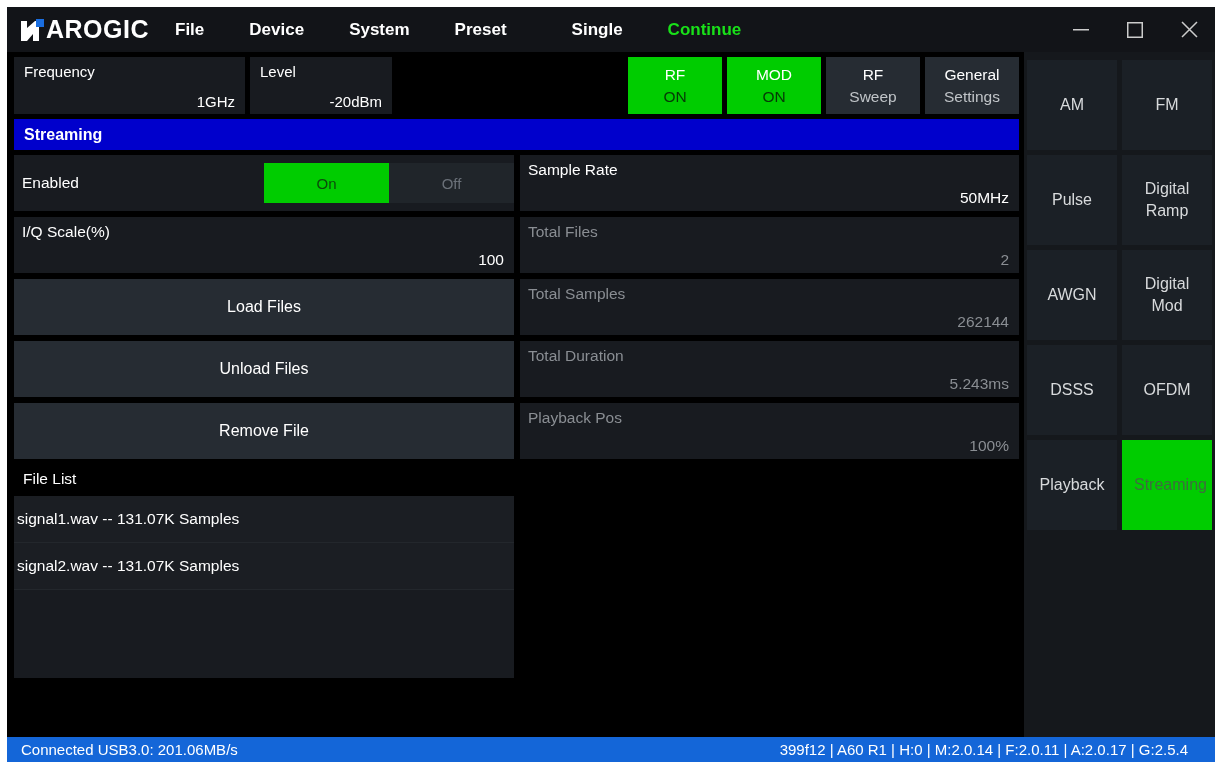 Image resolution: width=1215 pixels, height=762 pixels. I want to click on readout-field: Total Files 2, so click(769, 245).